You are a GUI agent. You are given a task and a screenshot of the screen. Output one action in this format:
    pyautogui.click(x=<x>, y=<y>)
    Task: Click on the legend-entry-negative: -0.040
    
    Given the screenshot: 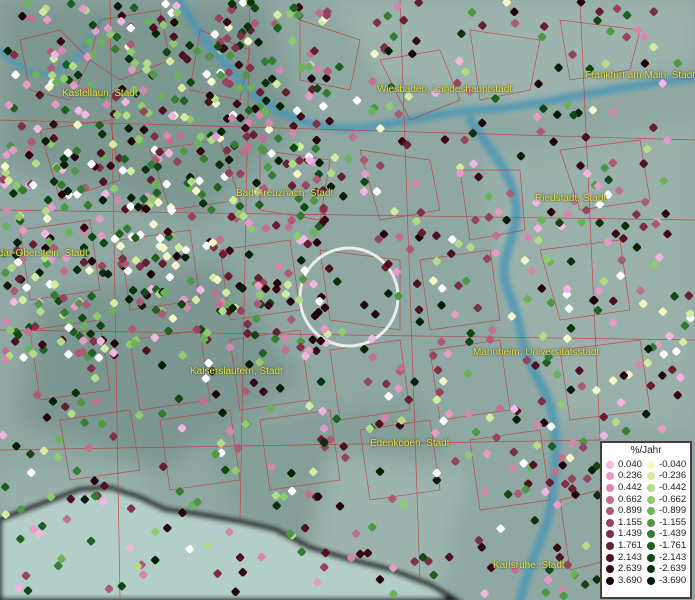 What is the action you would take?
    pyautogui.click(x=667, y=464)
    